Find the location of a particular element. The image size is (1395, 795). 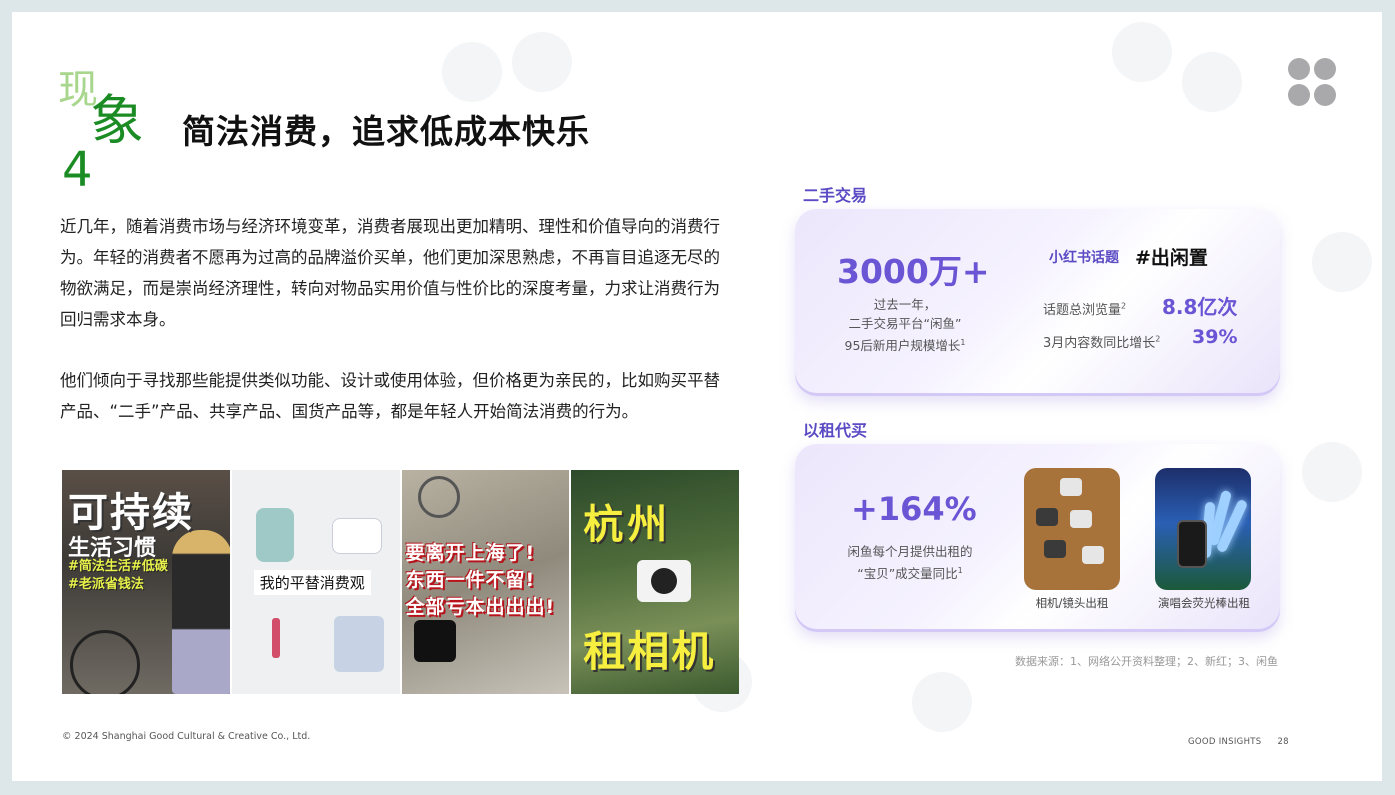

shirt-shape is located at coordinates (358, 644).